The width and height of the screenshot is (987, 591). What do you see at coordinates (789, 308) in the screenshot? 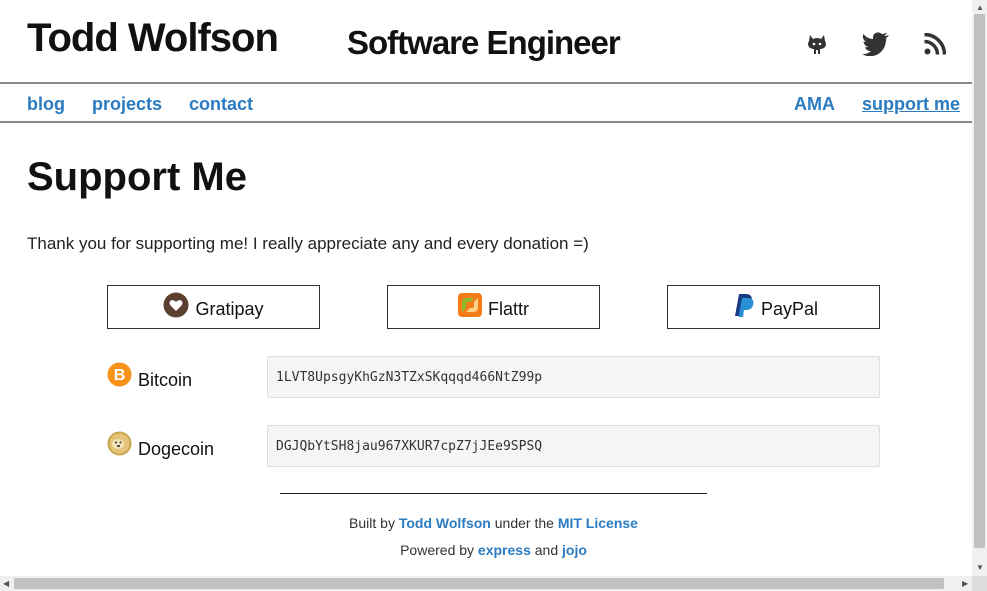
I see `paypal-label: PayPal` at bounding box center [789, 308].